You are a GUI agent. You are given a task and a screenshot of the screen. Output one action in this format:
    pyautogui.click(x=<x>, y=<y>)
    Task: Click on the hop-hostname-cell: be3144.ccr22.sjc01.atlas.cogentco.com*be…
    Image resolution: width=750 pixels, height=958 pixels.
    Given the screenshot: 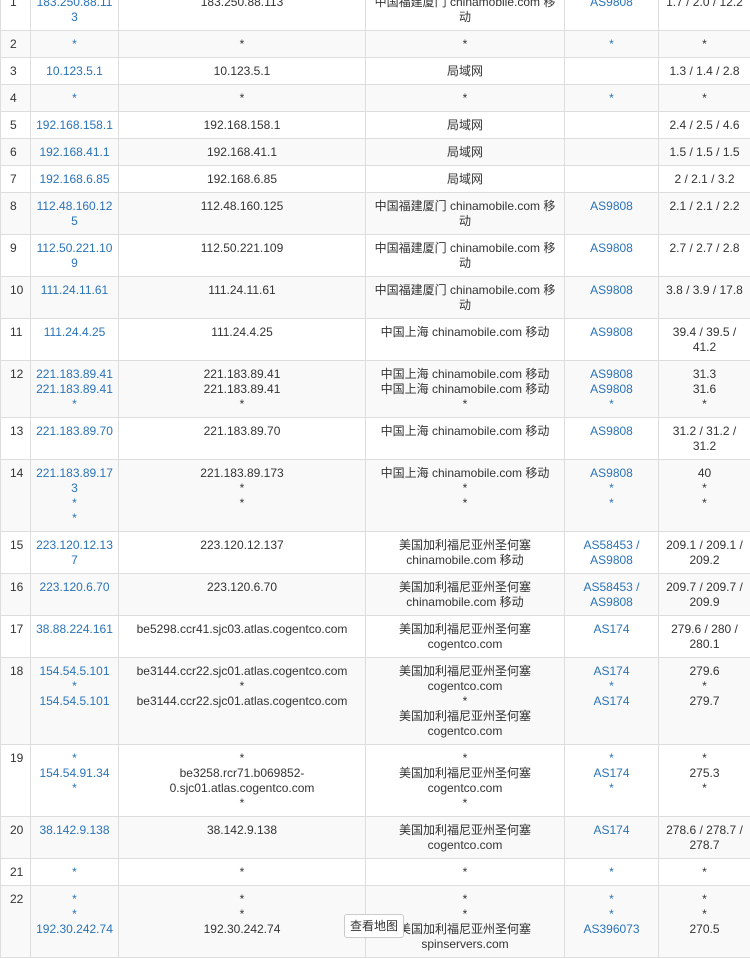 What is the action you would take?
    pyautogui.click(x=242, y=701)
    